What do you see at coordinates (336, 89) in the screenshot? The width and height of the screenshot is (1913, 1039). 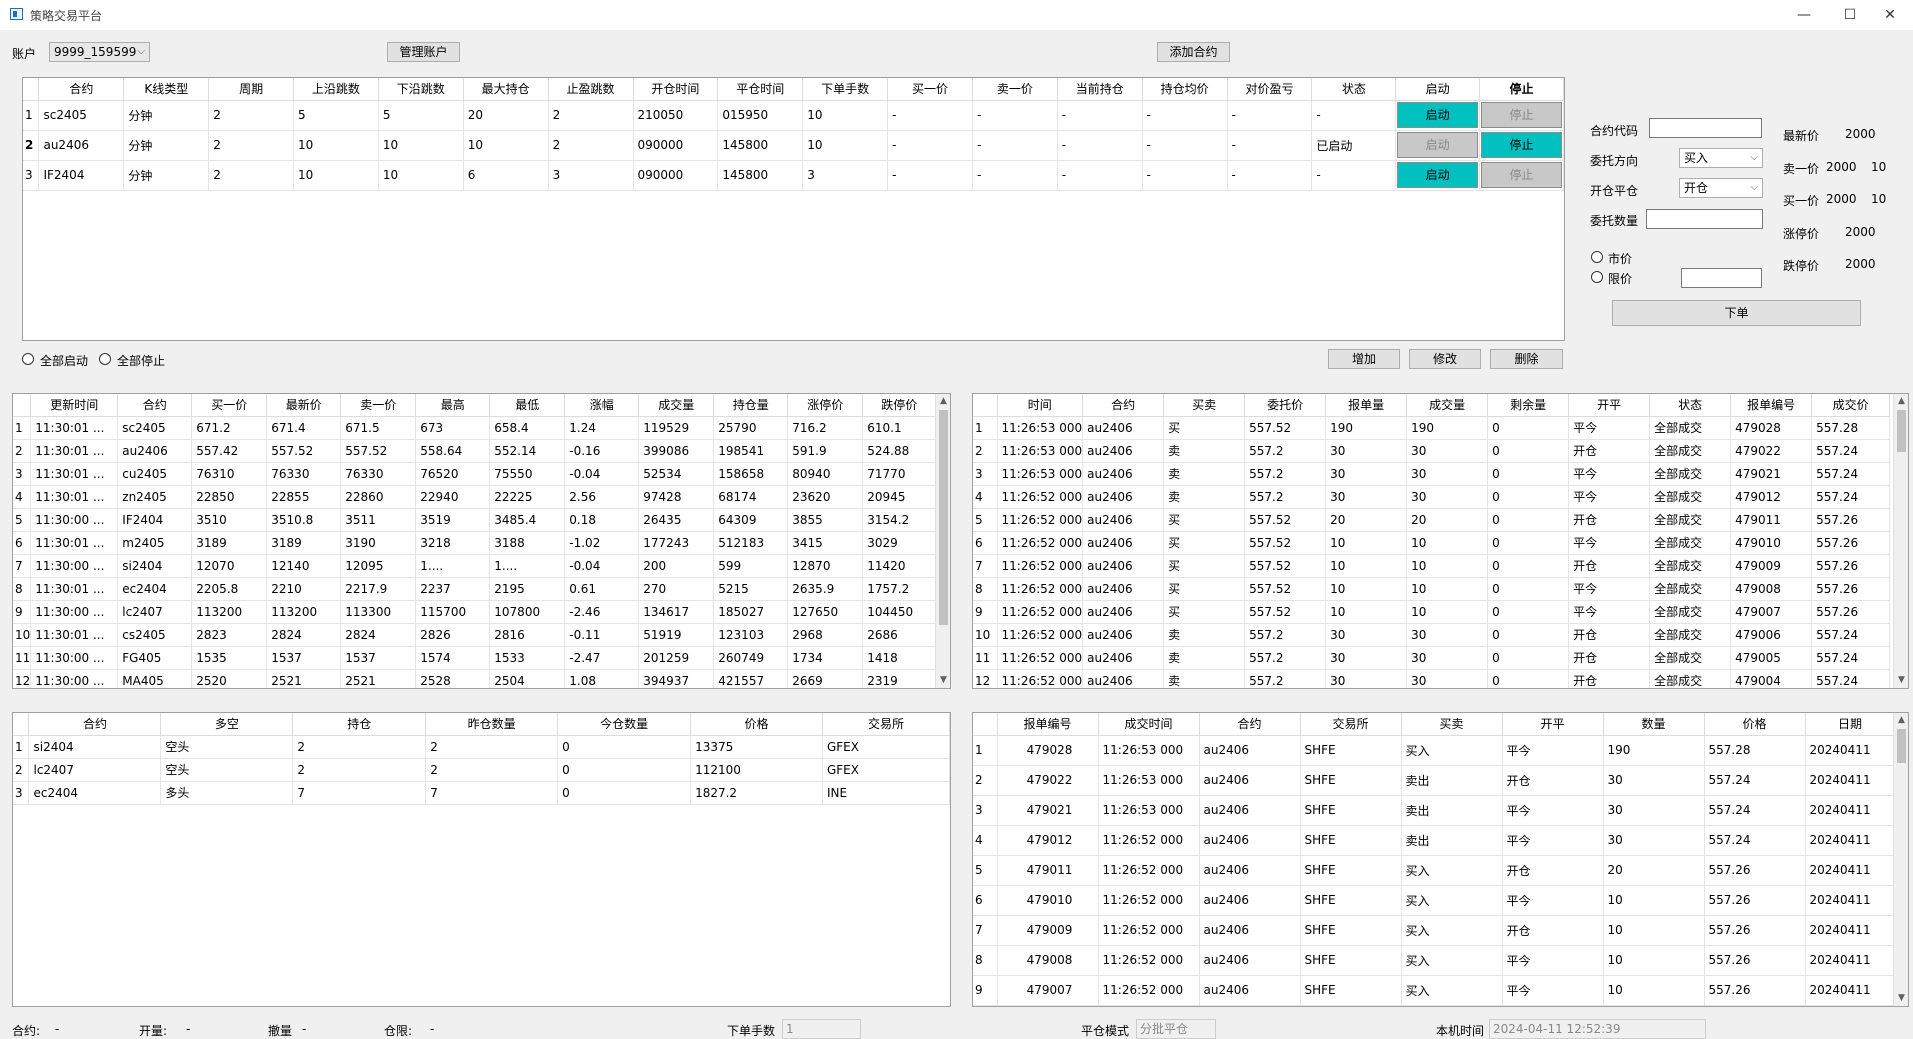 I see `column-header: 上沿跳数` at bounding box center [336, 89].